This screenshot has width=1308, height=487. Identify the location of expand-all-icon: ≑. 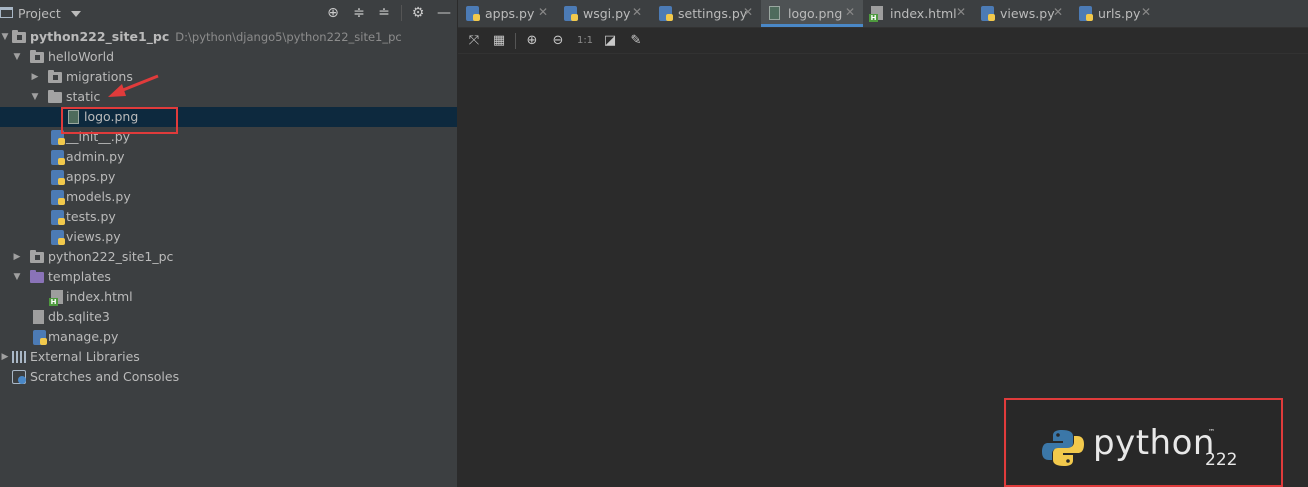
(359, 13).